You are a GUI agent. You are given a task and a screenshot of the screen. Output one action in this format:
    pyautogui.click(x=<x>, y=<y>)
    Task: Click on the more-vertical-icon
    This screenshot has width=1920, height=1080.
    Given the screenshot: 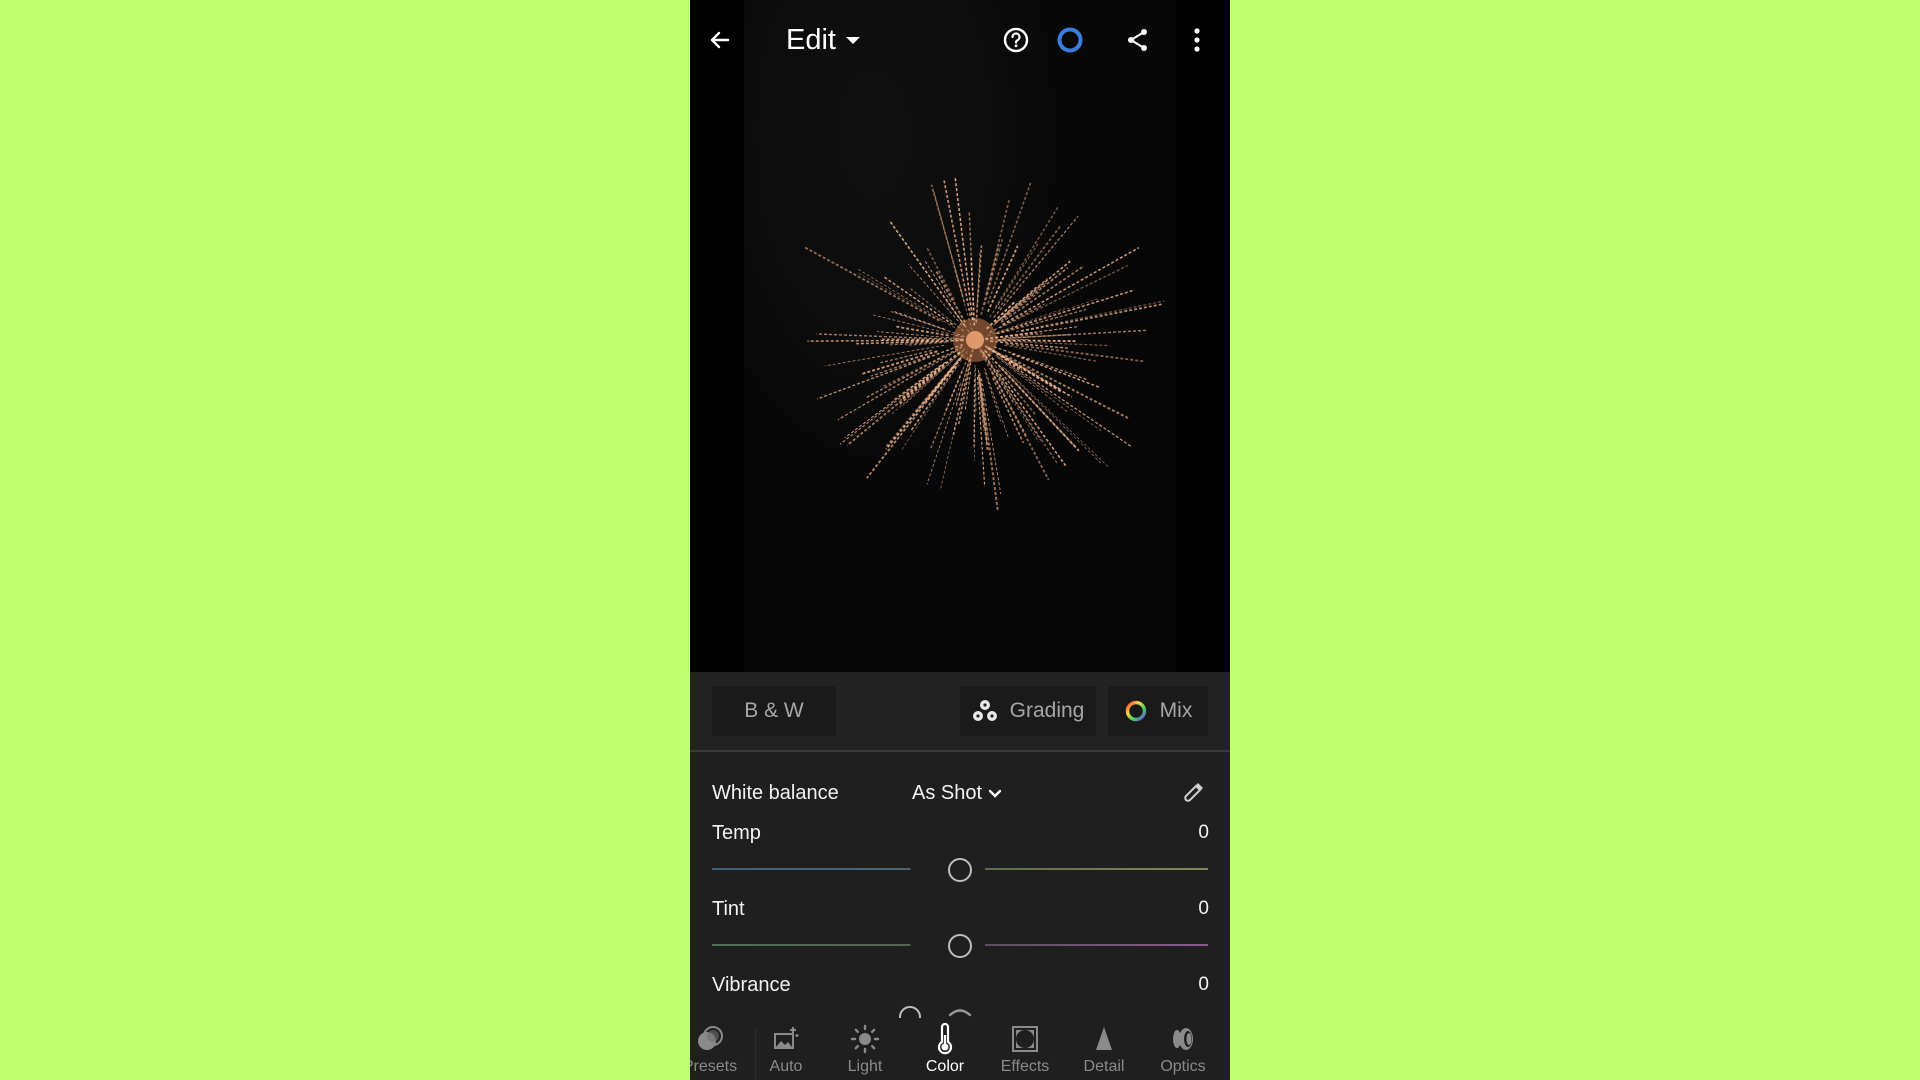 What is the action you would take?
    pyautogui.click(x=1197, y=40)
    